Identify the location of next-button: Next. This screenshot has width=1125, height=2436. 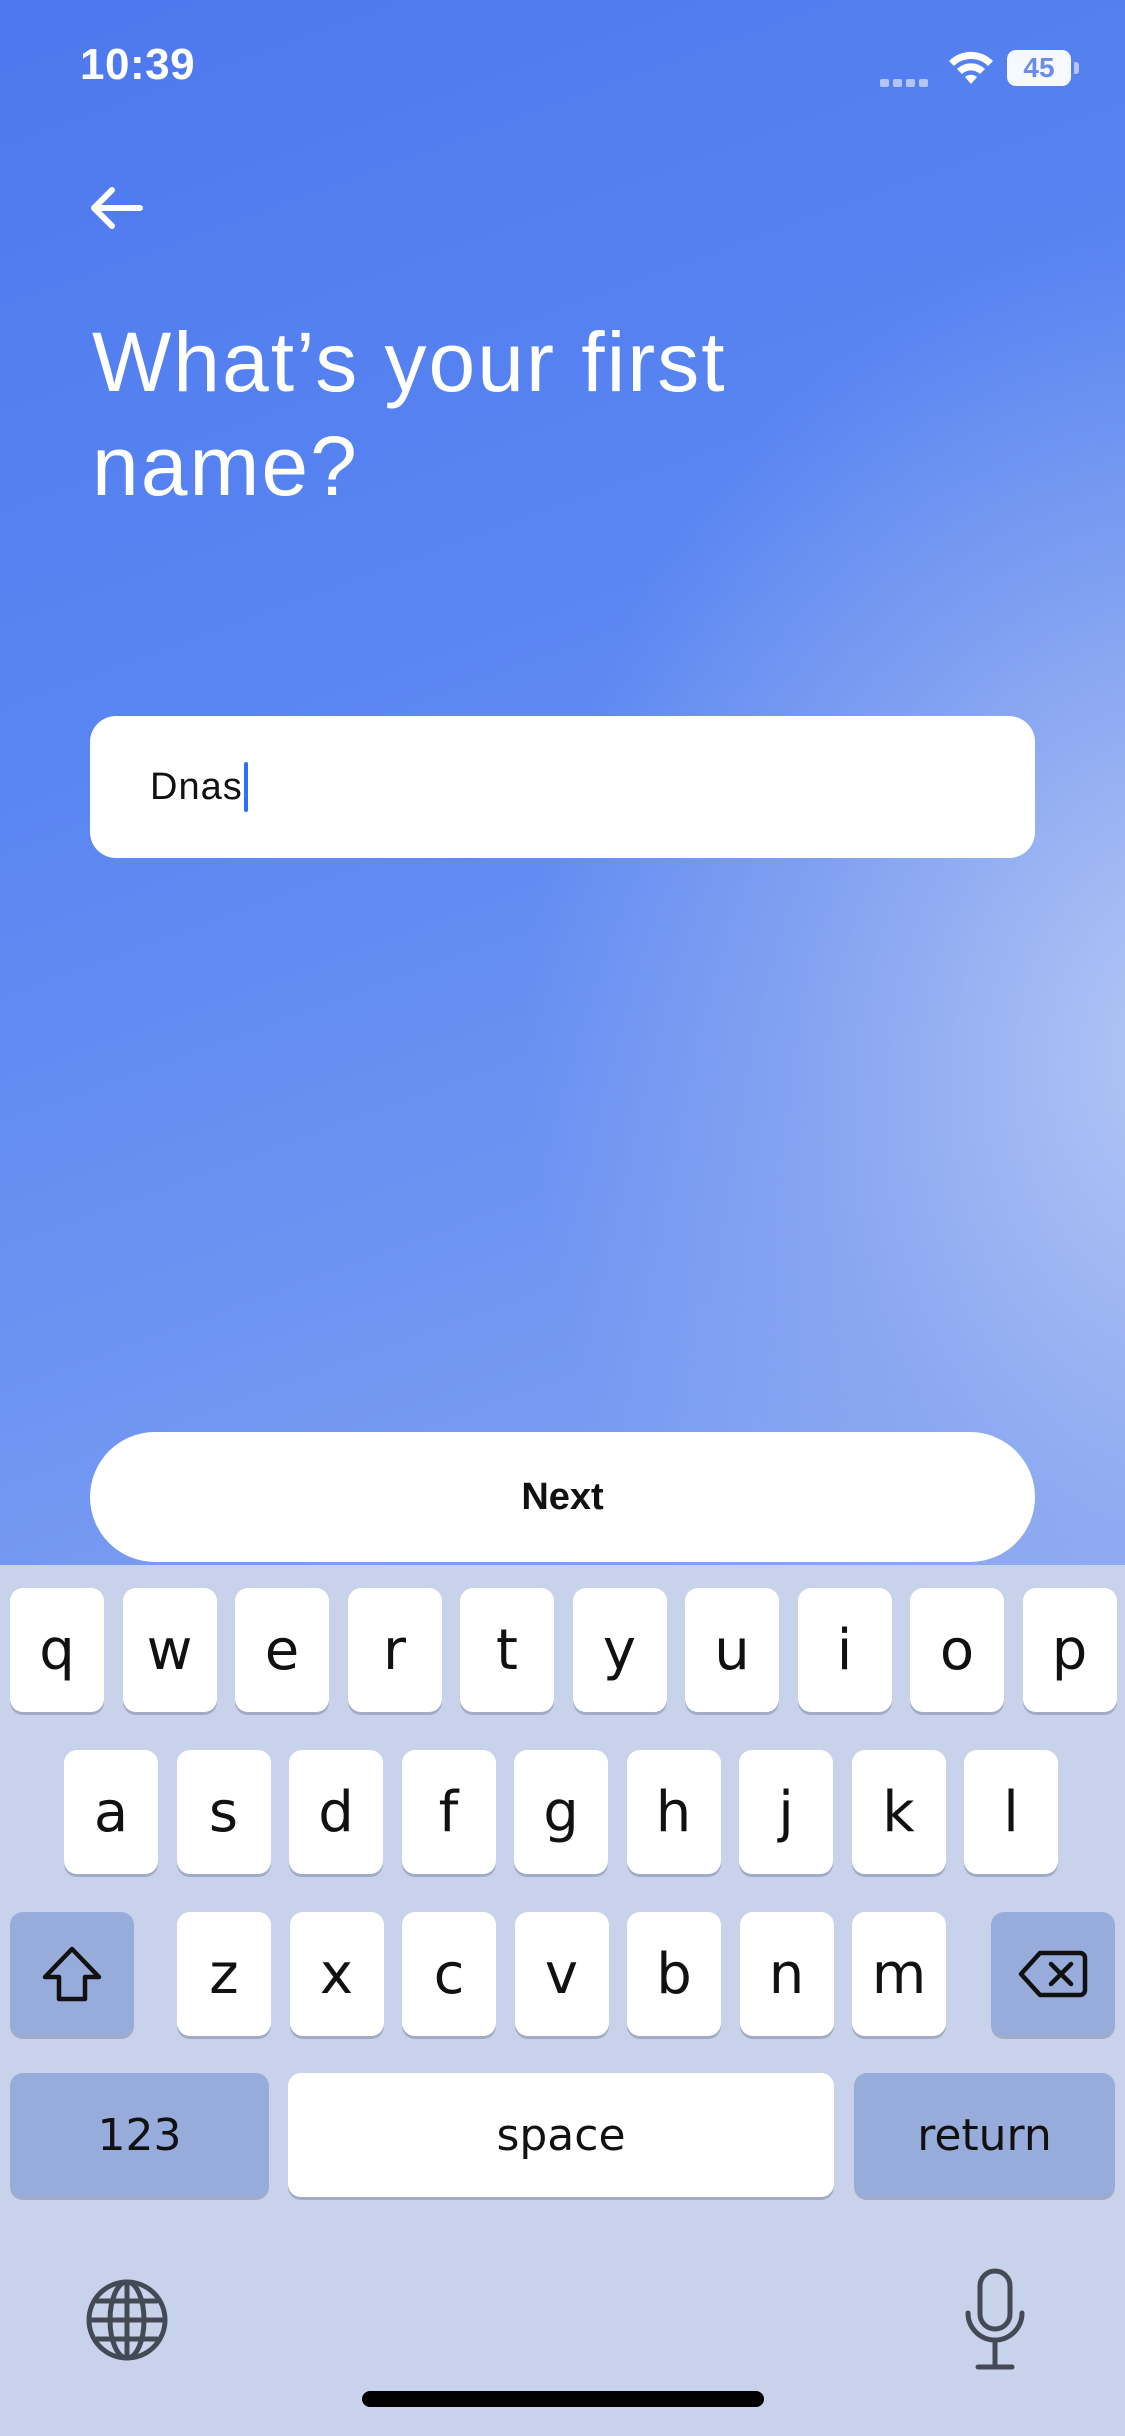
(562, 1497).